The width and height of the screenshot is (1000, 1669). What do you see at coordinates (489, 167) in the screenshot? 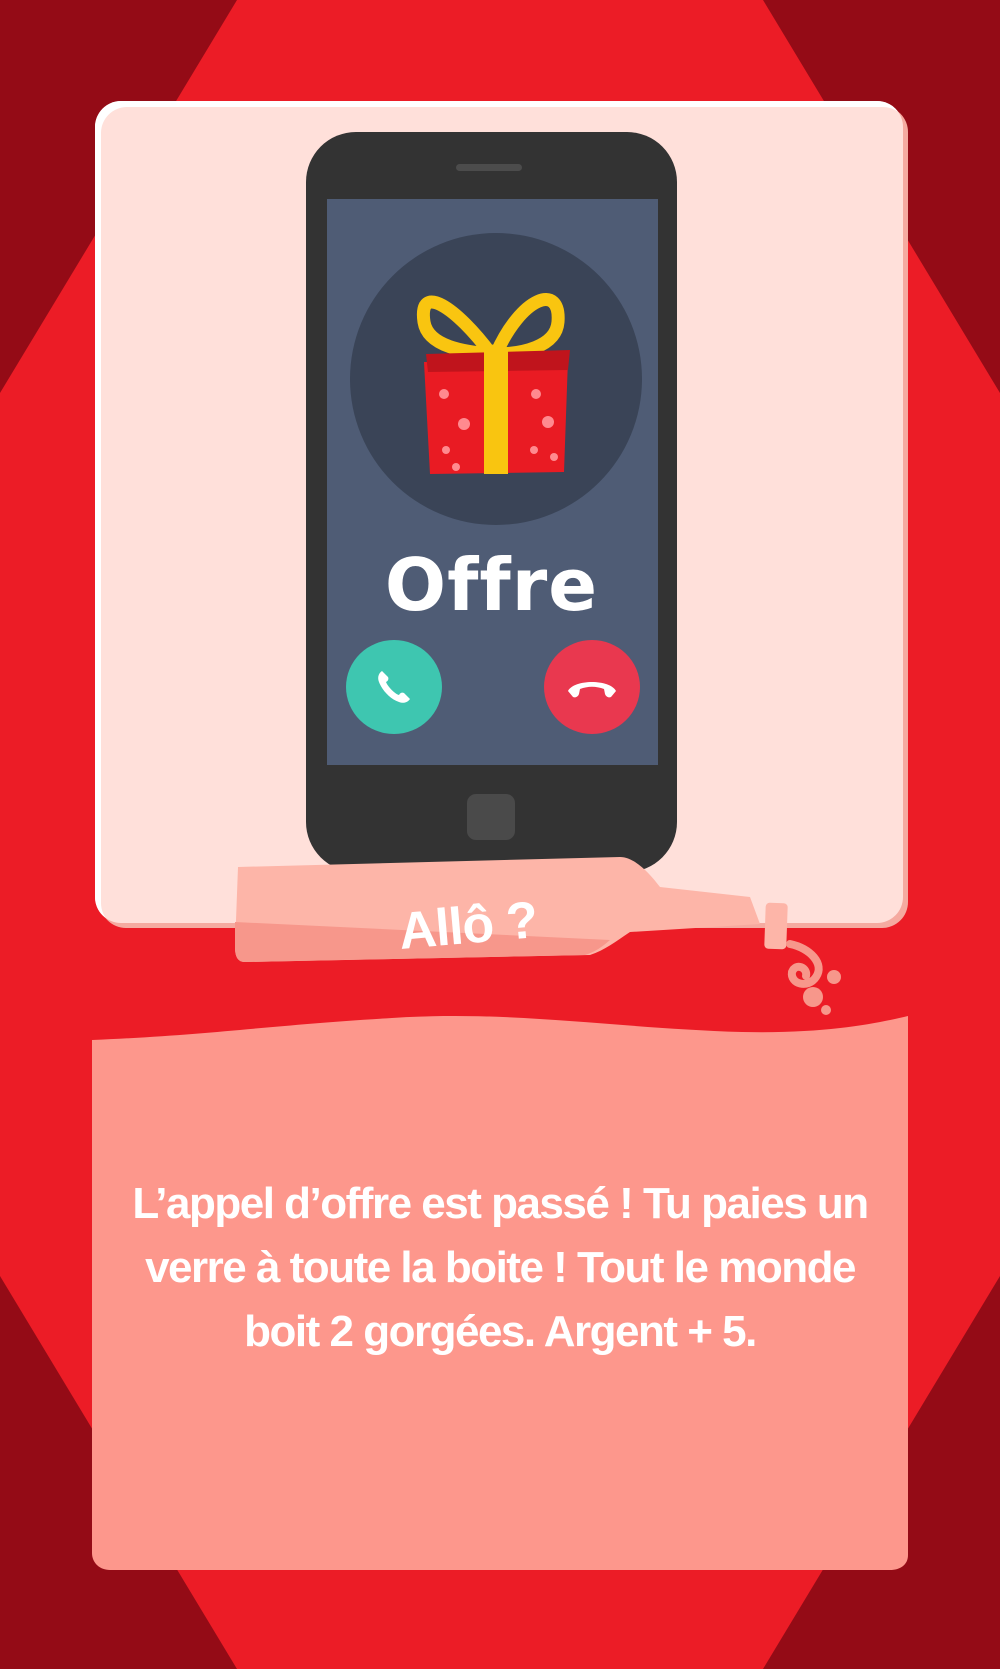
I see `phone-speaker` at bounding box center [489, 167].